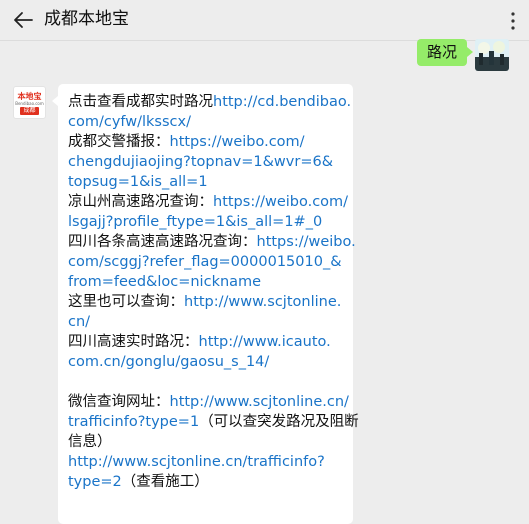  Describe the element at coordinates (90, 442) in the screenshot. I see `message-text: 信息）` at that location.